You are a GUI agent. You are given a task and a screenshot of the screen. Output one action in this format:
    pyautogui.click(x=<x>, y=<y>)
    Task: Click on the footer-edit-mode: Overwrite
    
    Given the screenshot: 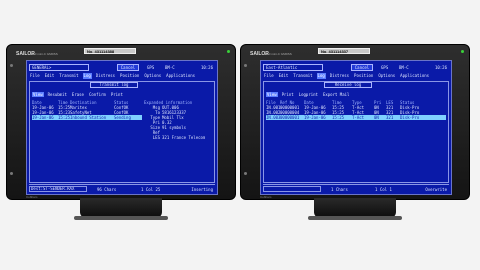 What is the action you would take?
    pyautogui.click(x=436, y=189)
    